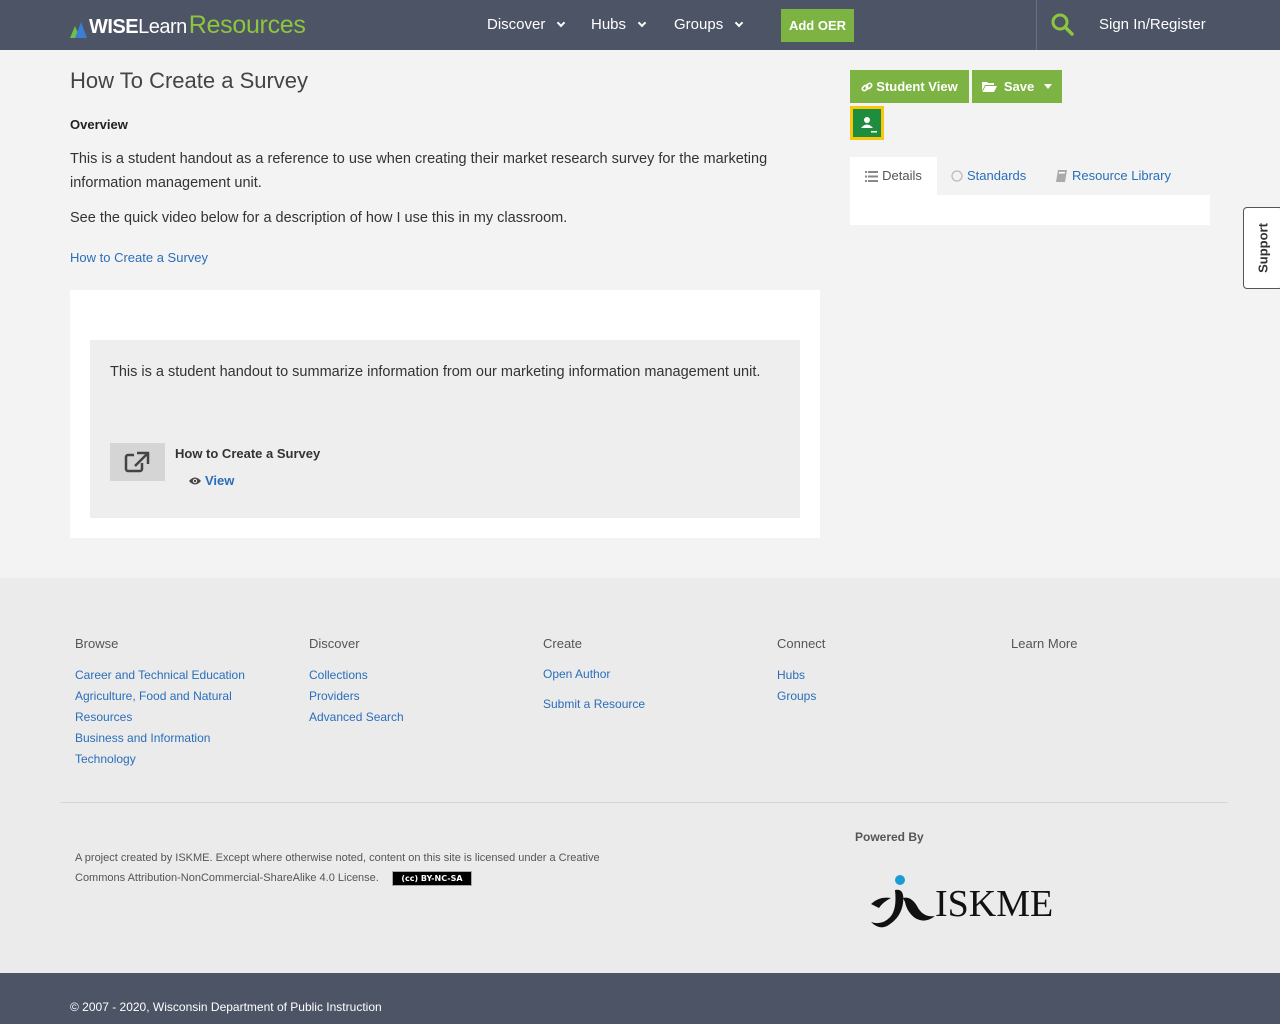 Image resolution: width=1280 pixels, height=1024 pixels. I want to click on google-classroom-share-button, so click(867, 123).